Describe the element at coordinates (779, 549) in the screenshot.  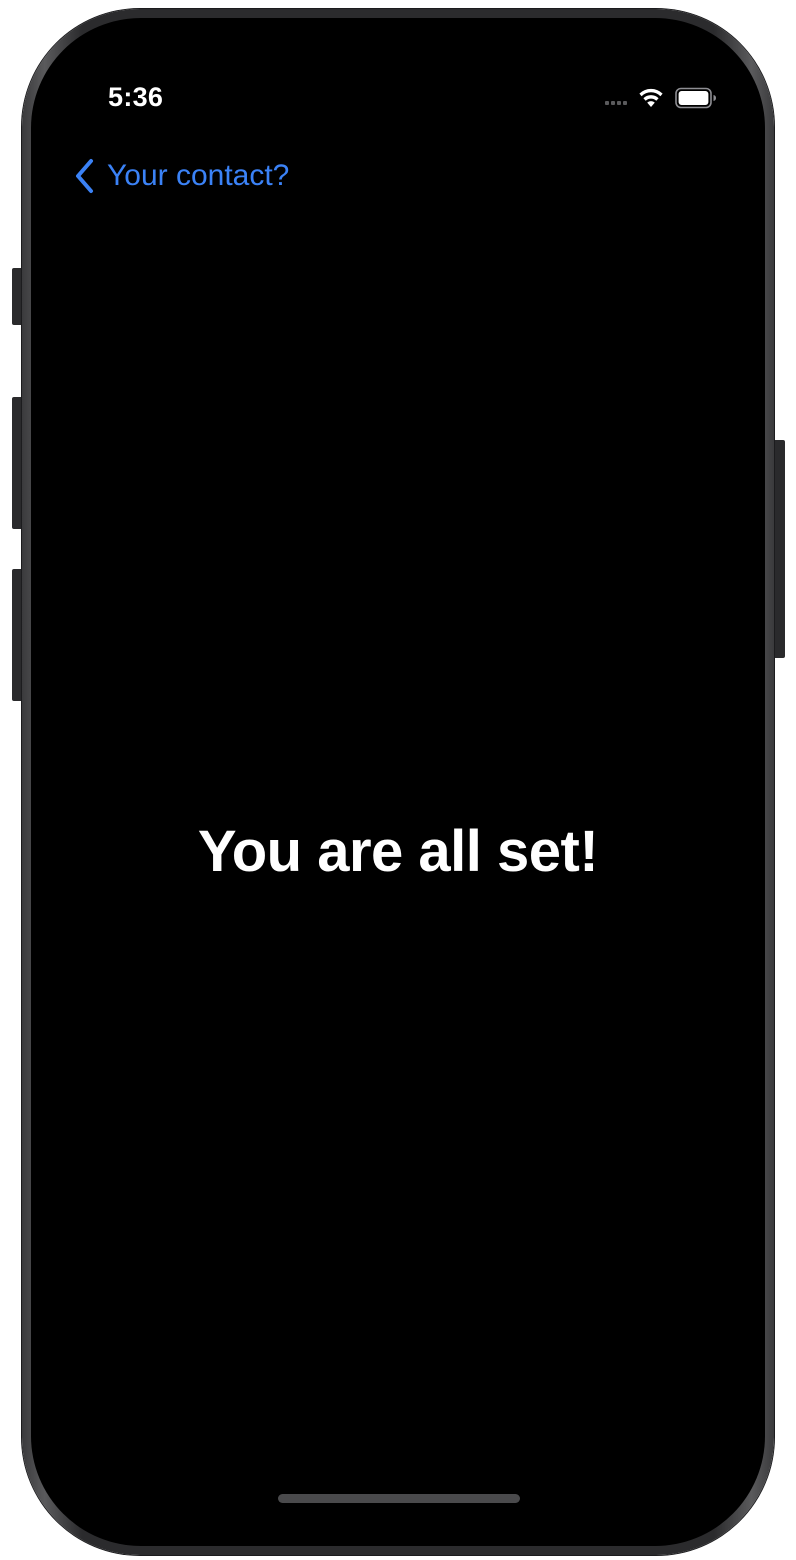
I see `power-button` at that location.